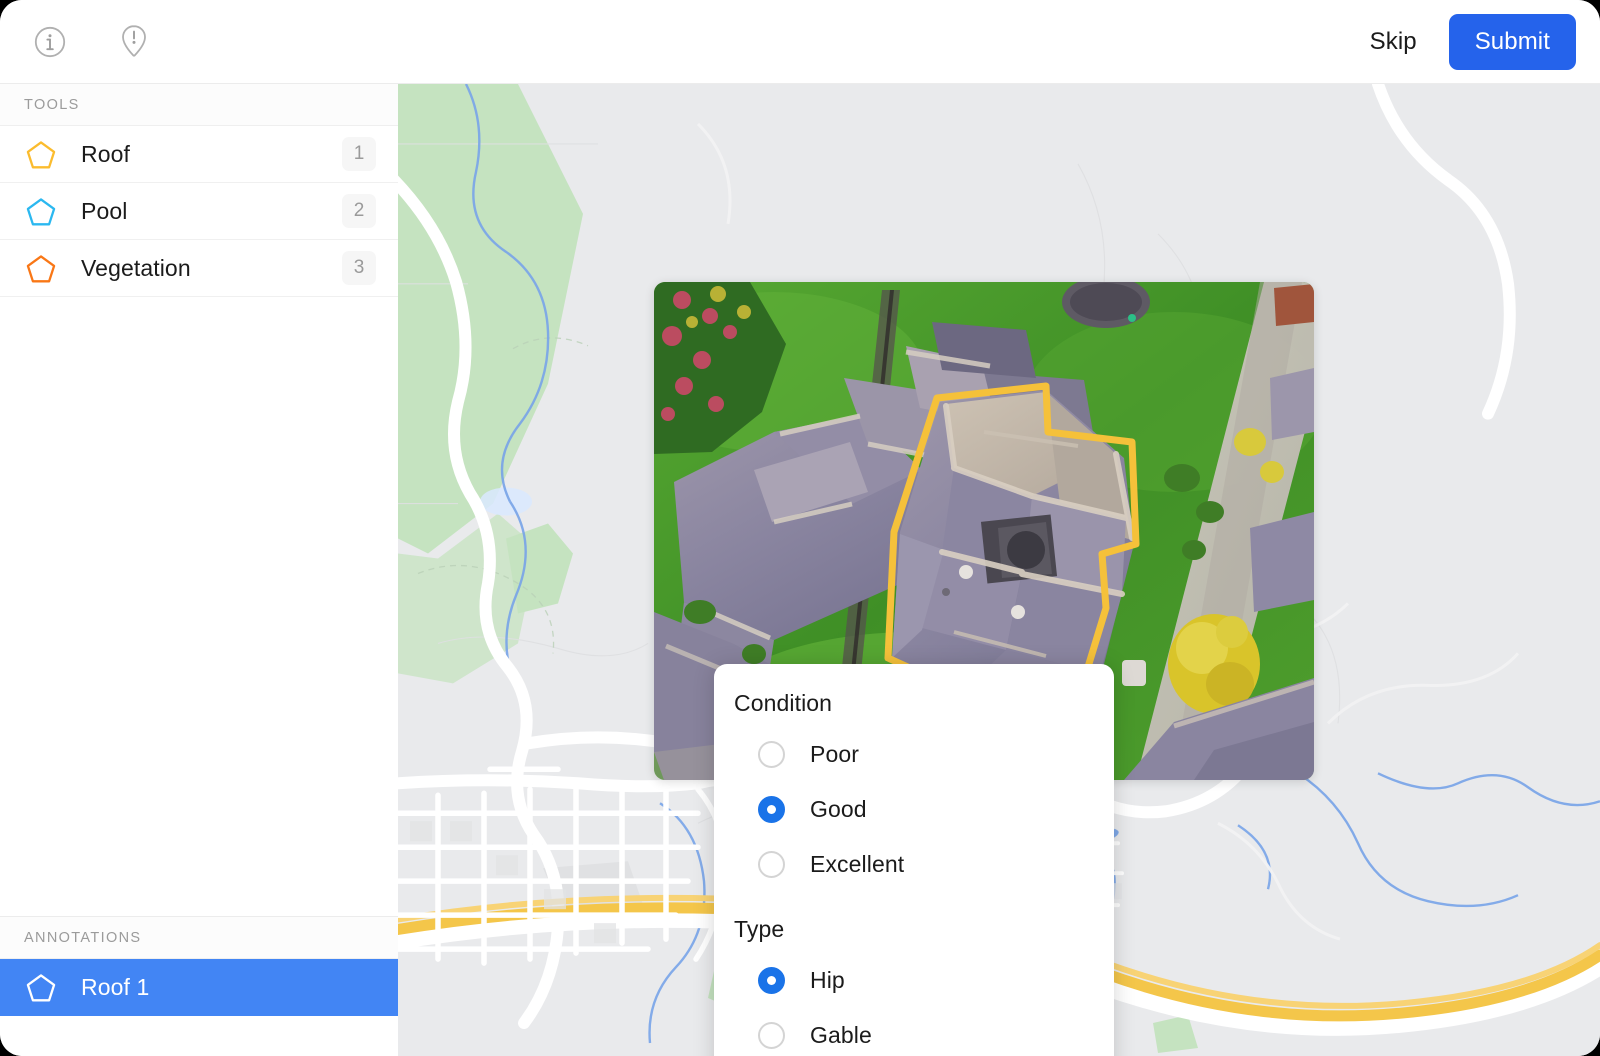 The width and height of the screenshot is (1600, 1056). Describe the element at coordinates (134, 42) in the screenshot. I see `map-pin-alert-icon` at that location.